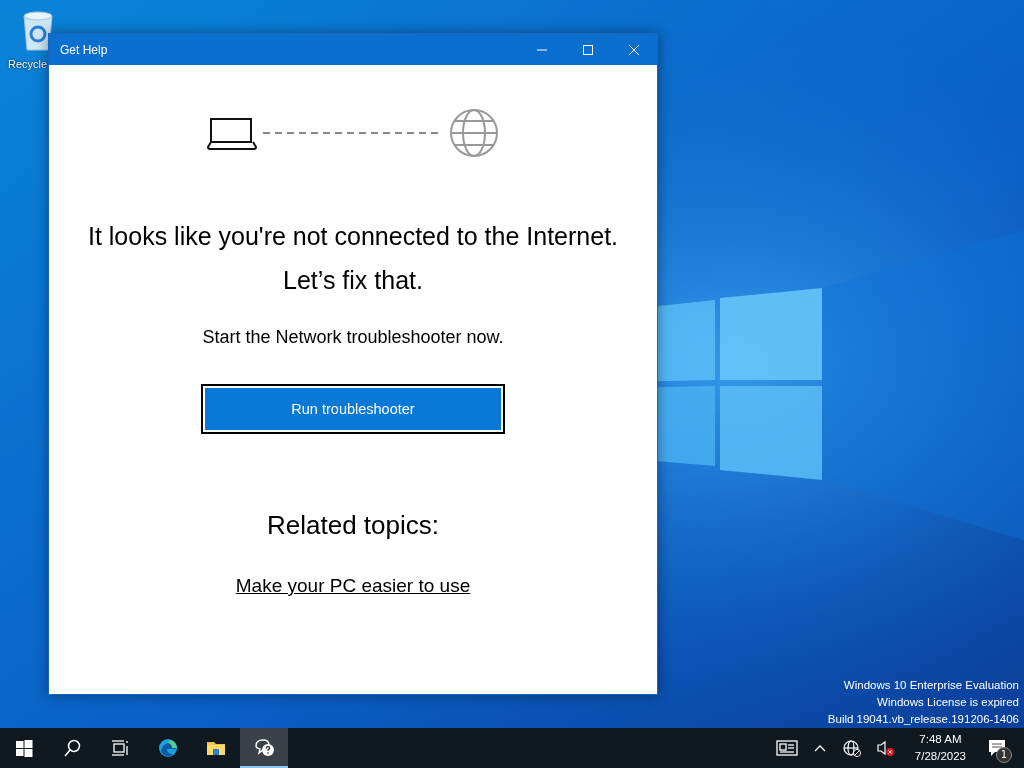  What do you see at coordinates (786, 748) in the screenshot?
I see `news-icon` at bounding box center [786, 748].